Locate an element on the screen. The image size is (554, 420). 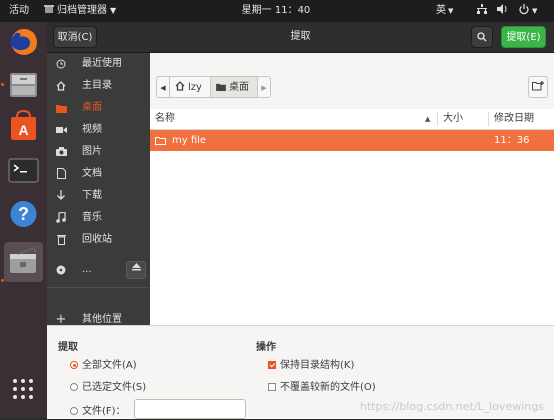
new-folder-button is located at coordinates (538, 87).